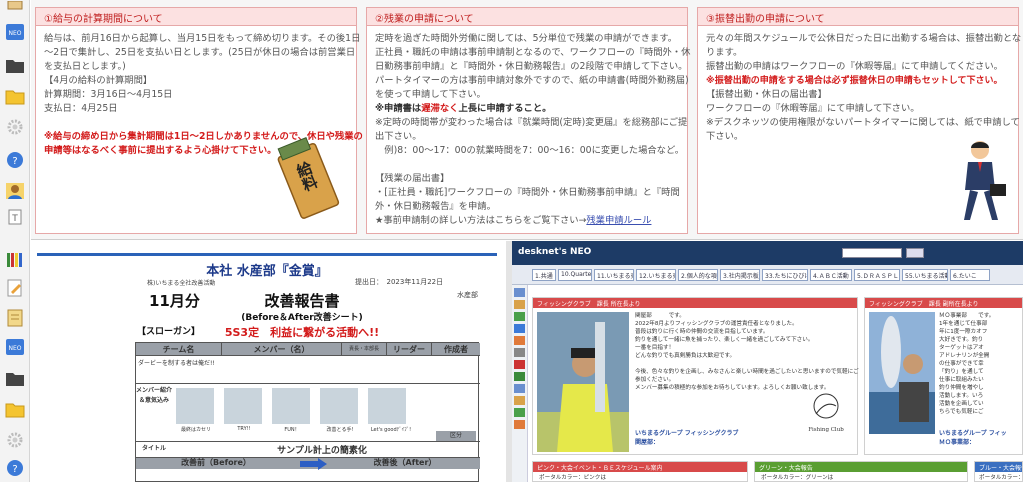 This screenshot has height=484, width=1023. I want to click on card-text: 仕事に取組みたい, so click(961, 380).